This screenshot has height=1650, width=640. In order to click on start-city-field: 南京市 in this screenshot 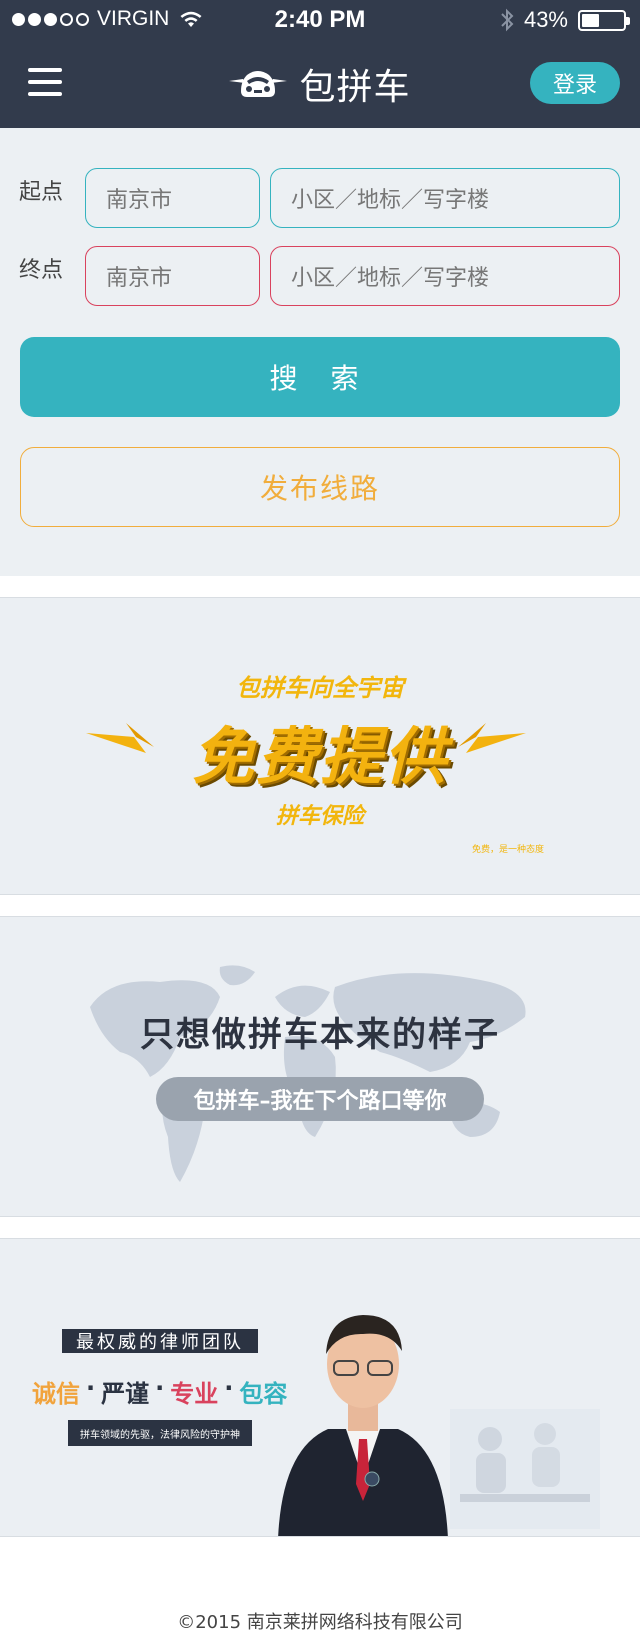, I will do `click(172, 198)`.